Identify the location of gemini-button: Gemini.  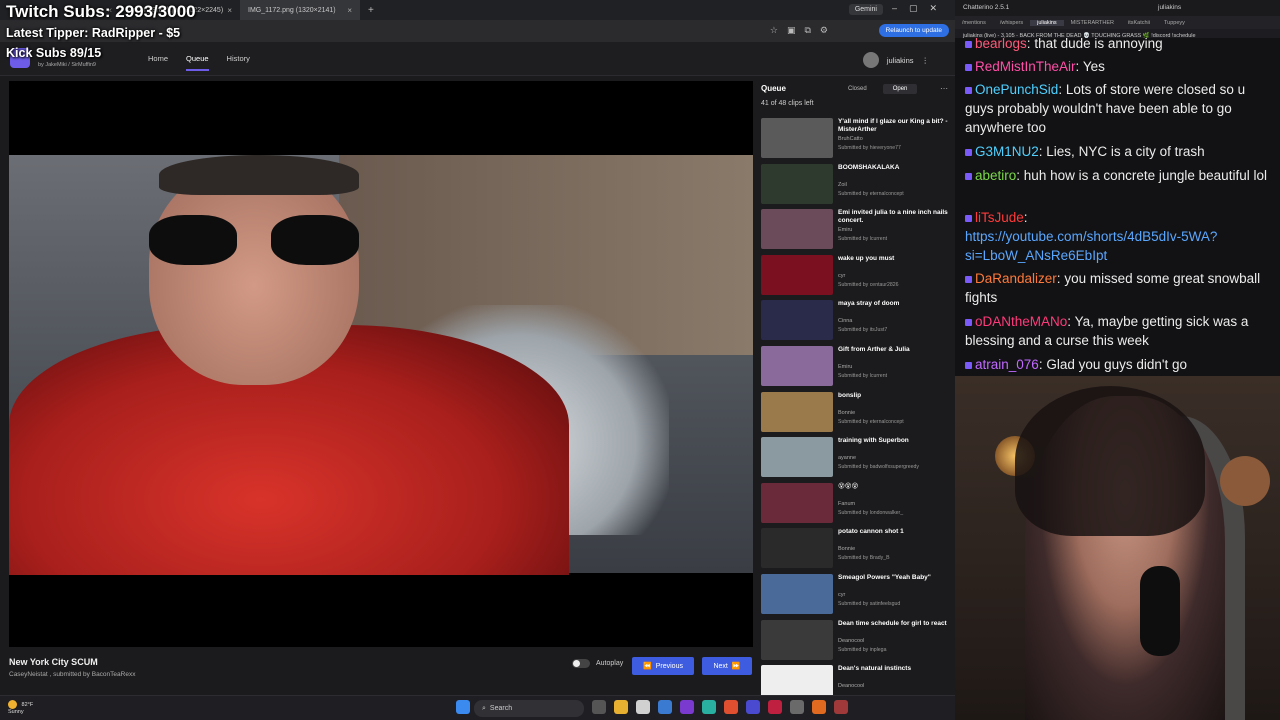
(865, 9).